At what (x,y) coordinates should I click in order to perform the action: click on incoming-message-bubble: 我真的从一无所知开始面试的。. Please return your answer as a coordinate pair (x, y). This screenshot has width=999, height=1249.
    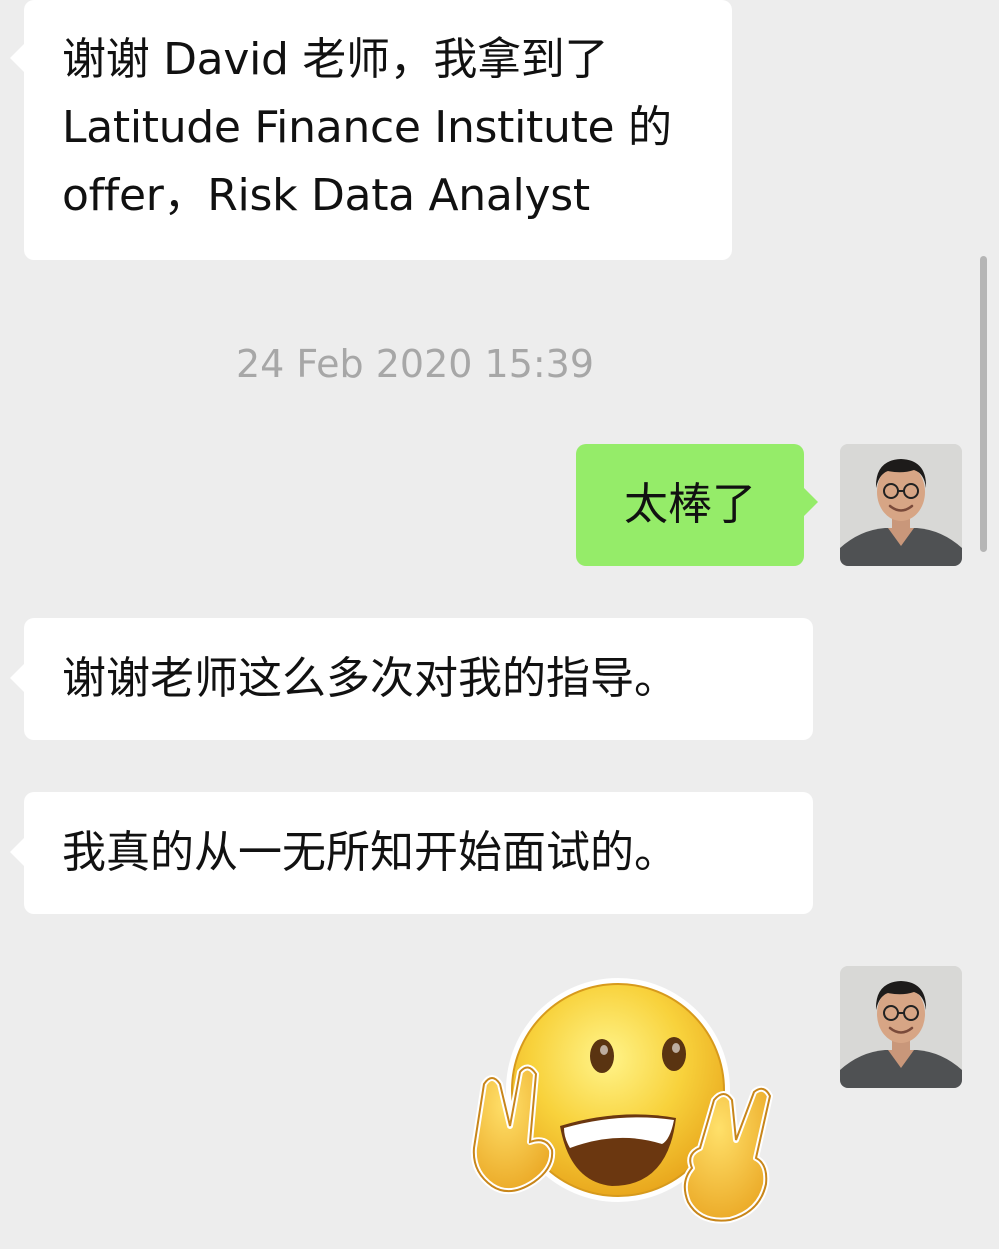
    Looking at the image, I should click on (411, 853).